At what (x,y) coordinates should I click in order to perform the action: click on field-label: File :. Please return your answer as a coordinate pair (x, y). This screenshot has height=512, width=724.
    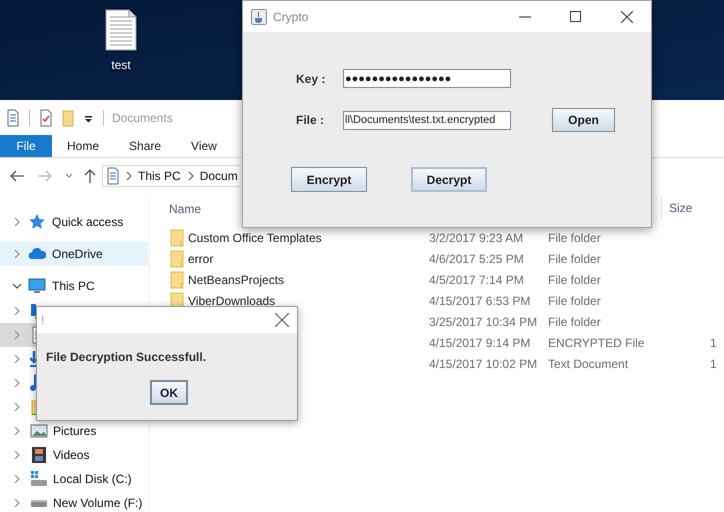
    Looking at the image, I should click on (310, 120).